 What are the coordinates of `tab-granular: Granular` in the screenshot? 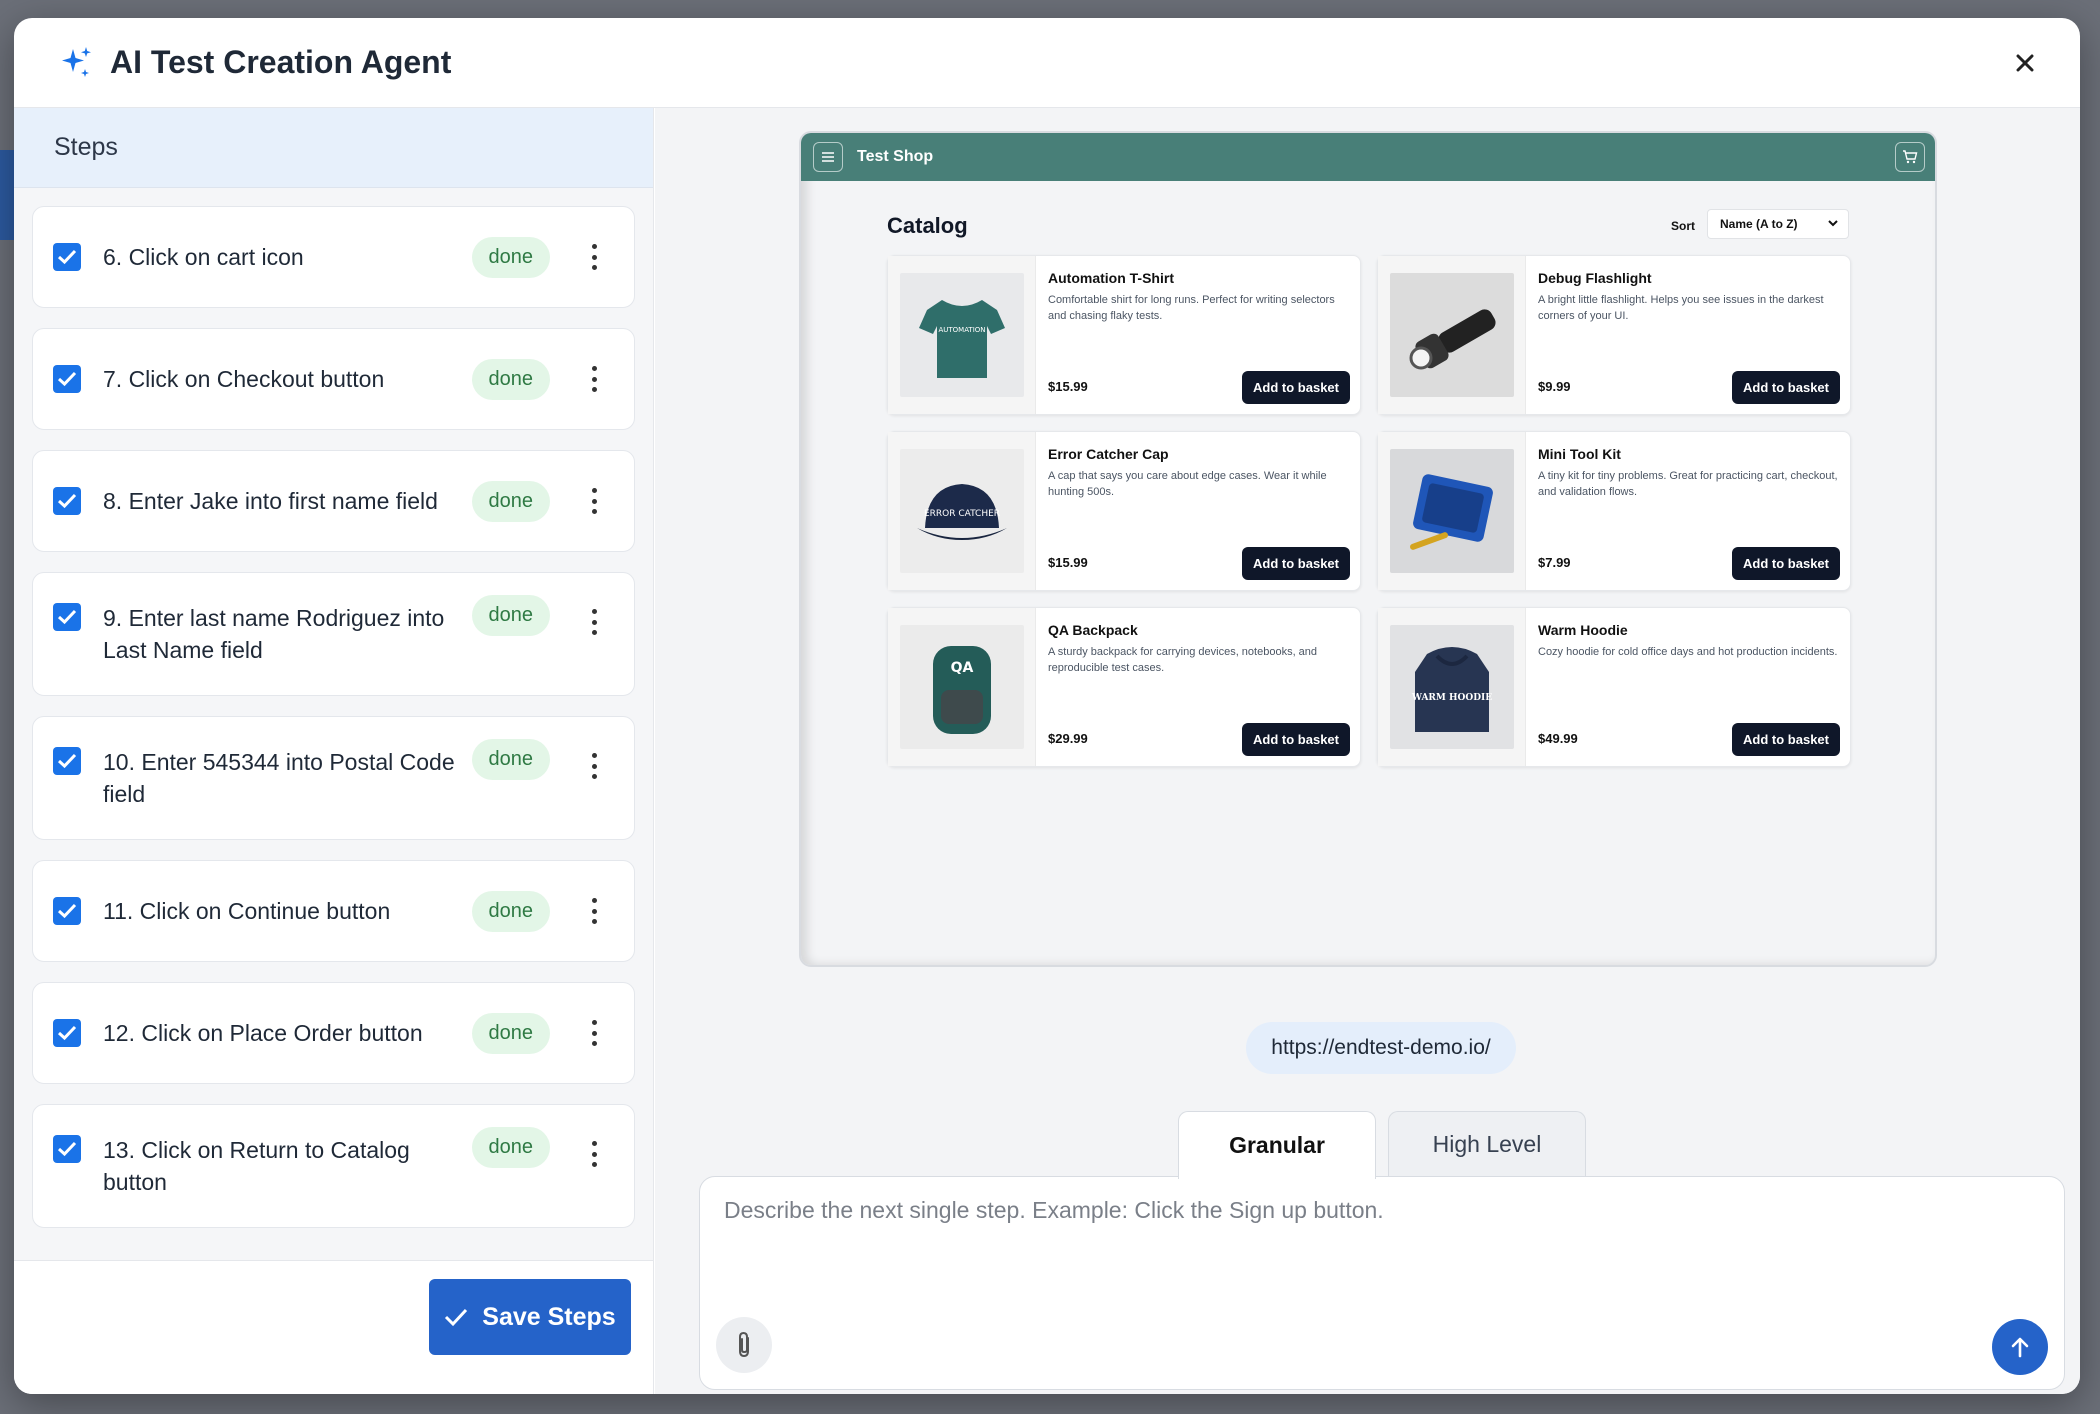 It's located at (1277, 1145).